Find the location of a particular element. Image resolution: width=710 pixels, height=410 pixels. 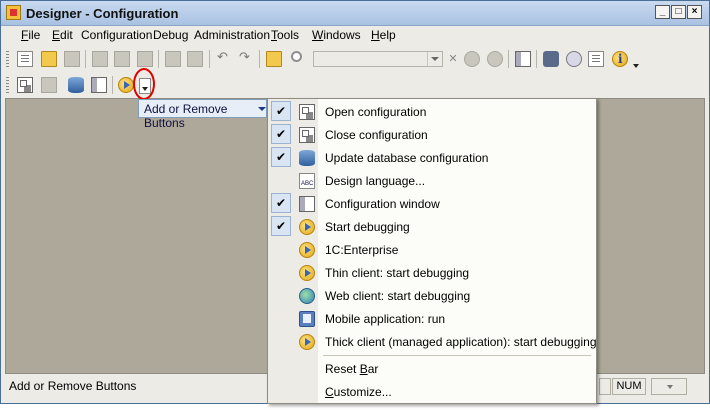

search-icon is located at coordinates (296, 56).